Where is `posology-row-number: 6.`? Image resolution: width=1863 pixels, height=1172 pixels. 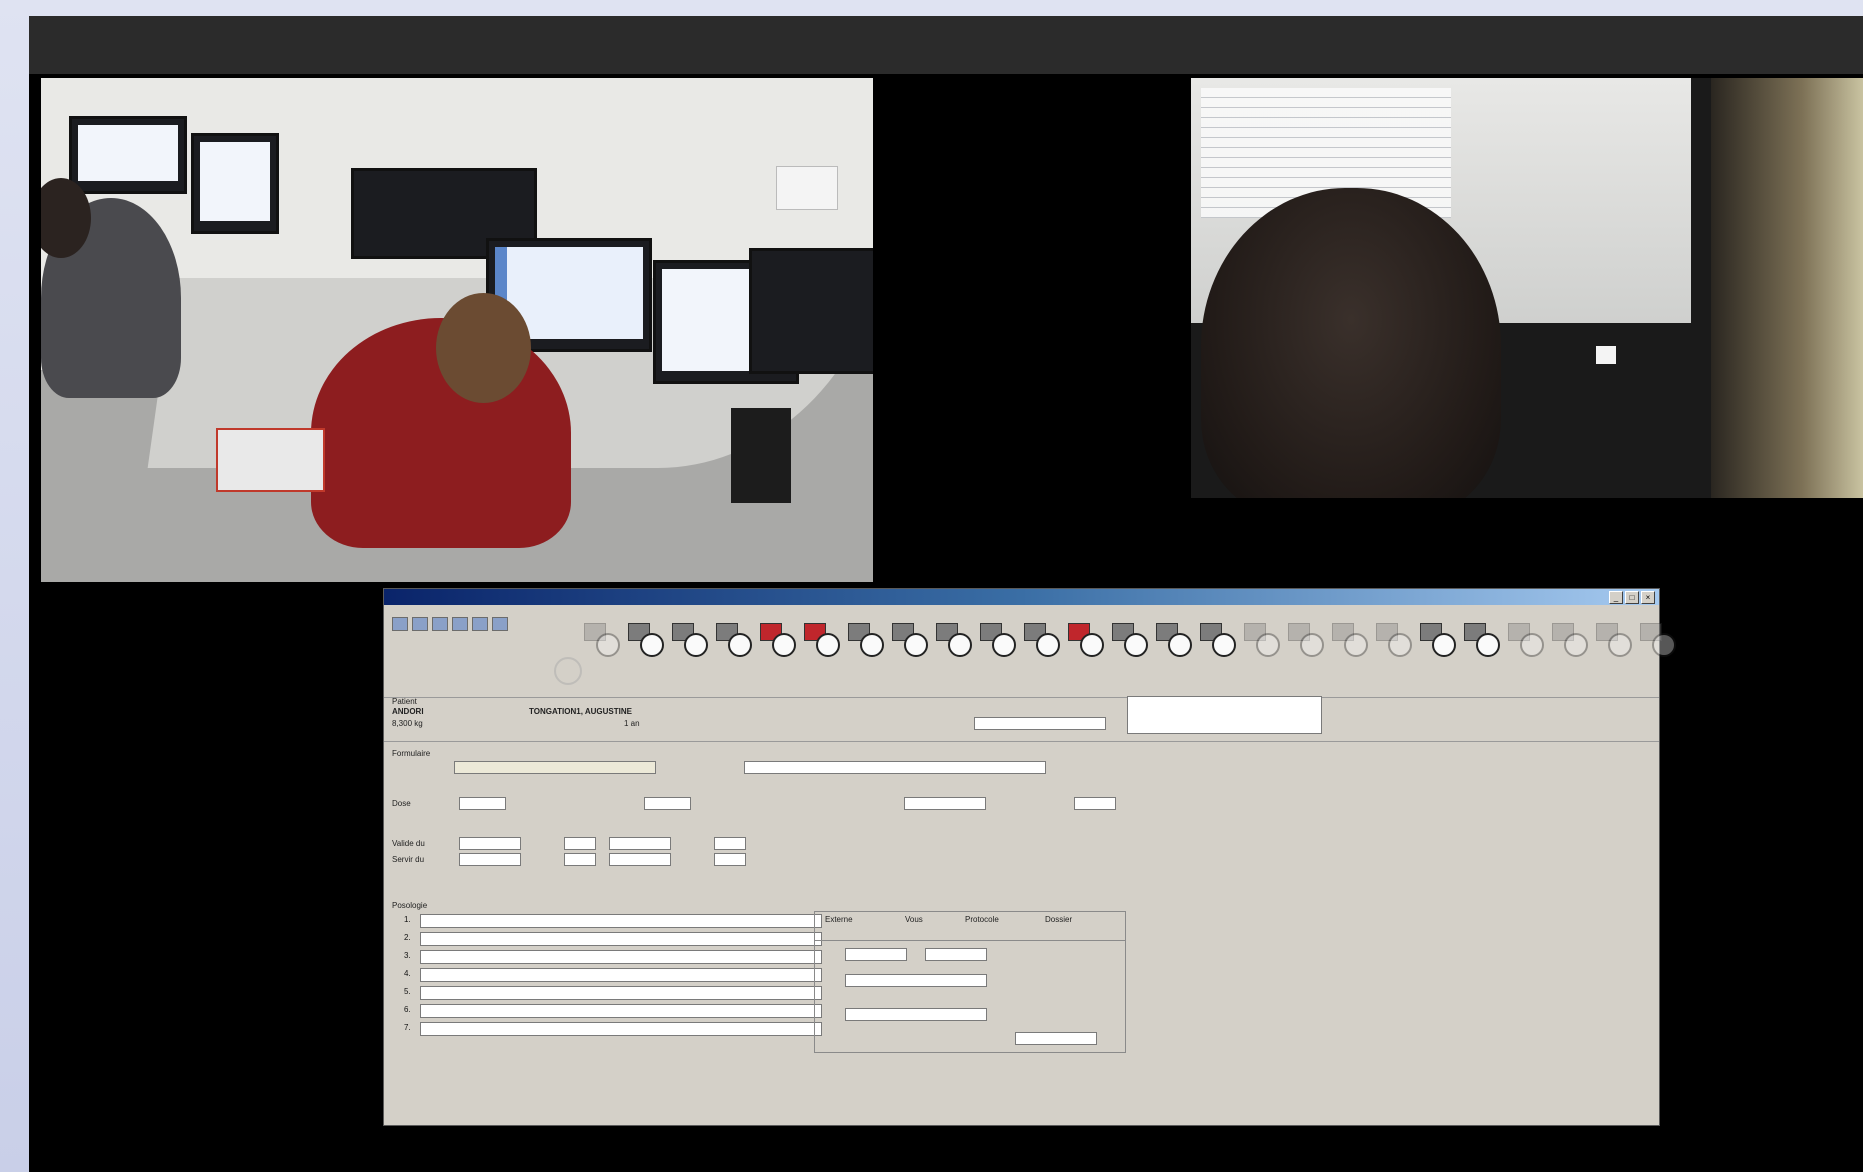
posology-row-number: 6. is located at coordinates (407, 1009).